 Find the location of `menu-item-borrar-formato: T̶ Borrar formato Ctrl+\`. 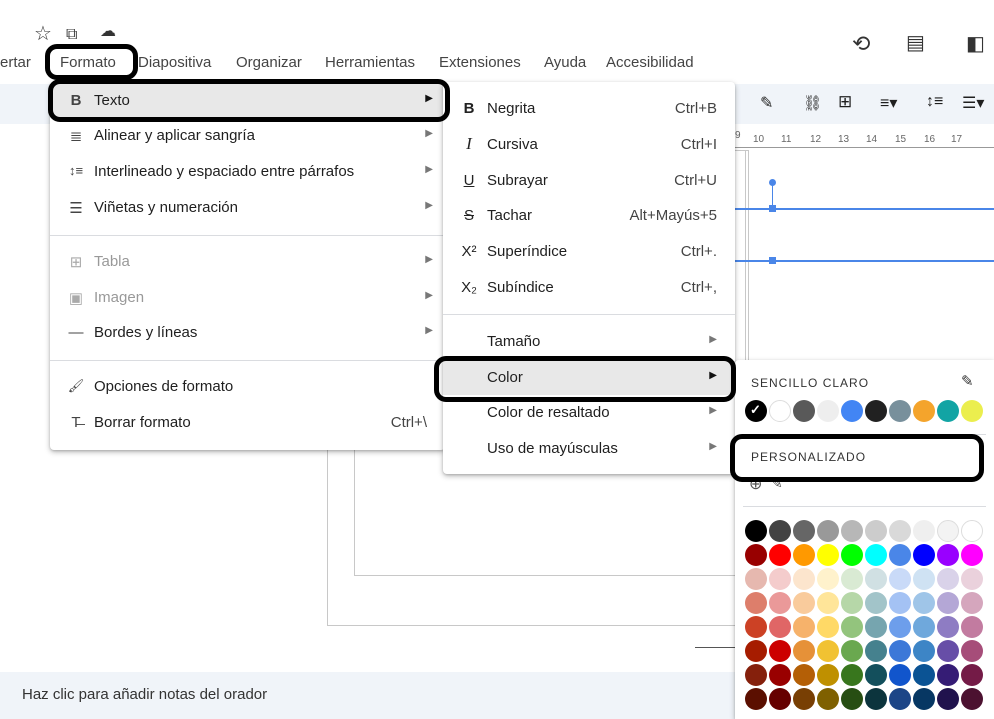

menu-item-borrar-formato: T̶ Borrar formato Ctrl+\ is located at coordinates (247, 423).